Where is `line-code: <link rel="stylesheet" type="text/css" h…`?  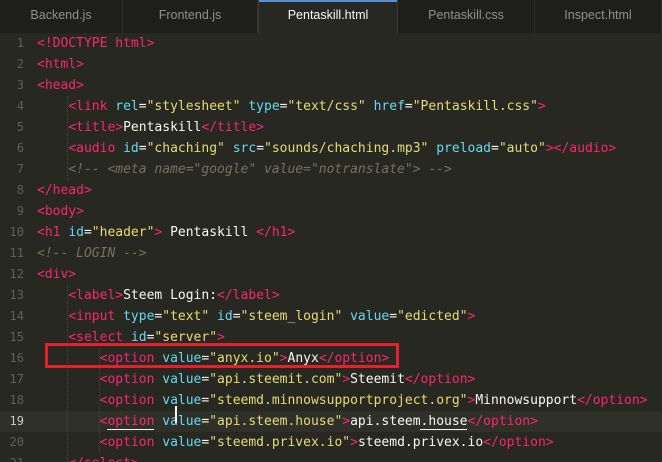 line-code: <link rel="stylesheet" type="text/css" h… is located at coordinates (291, 106).